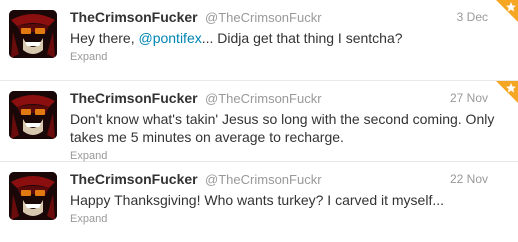  I want to click on mention-link: @pontifex, so click(169, 38).